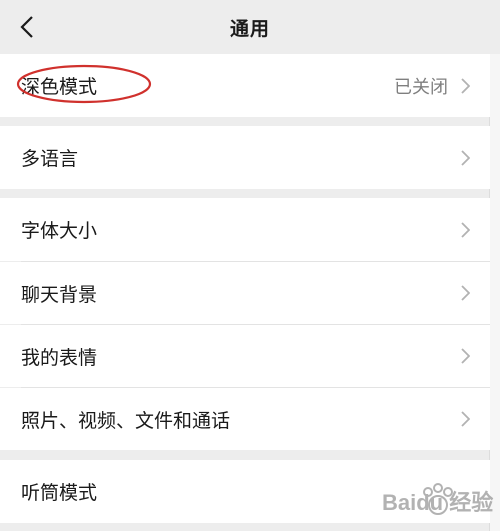 The image size is (500, 531). Describe the element at coordinates (245, 356) in the screenshot. I see `setting-my-stickers: 我的表情` at that location.